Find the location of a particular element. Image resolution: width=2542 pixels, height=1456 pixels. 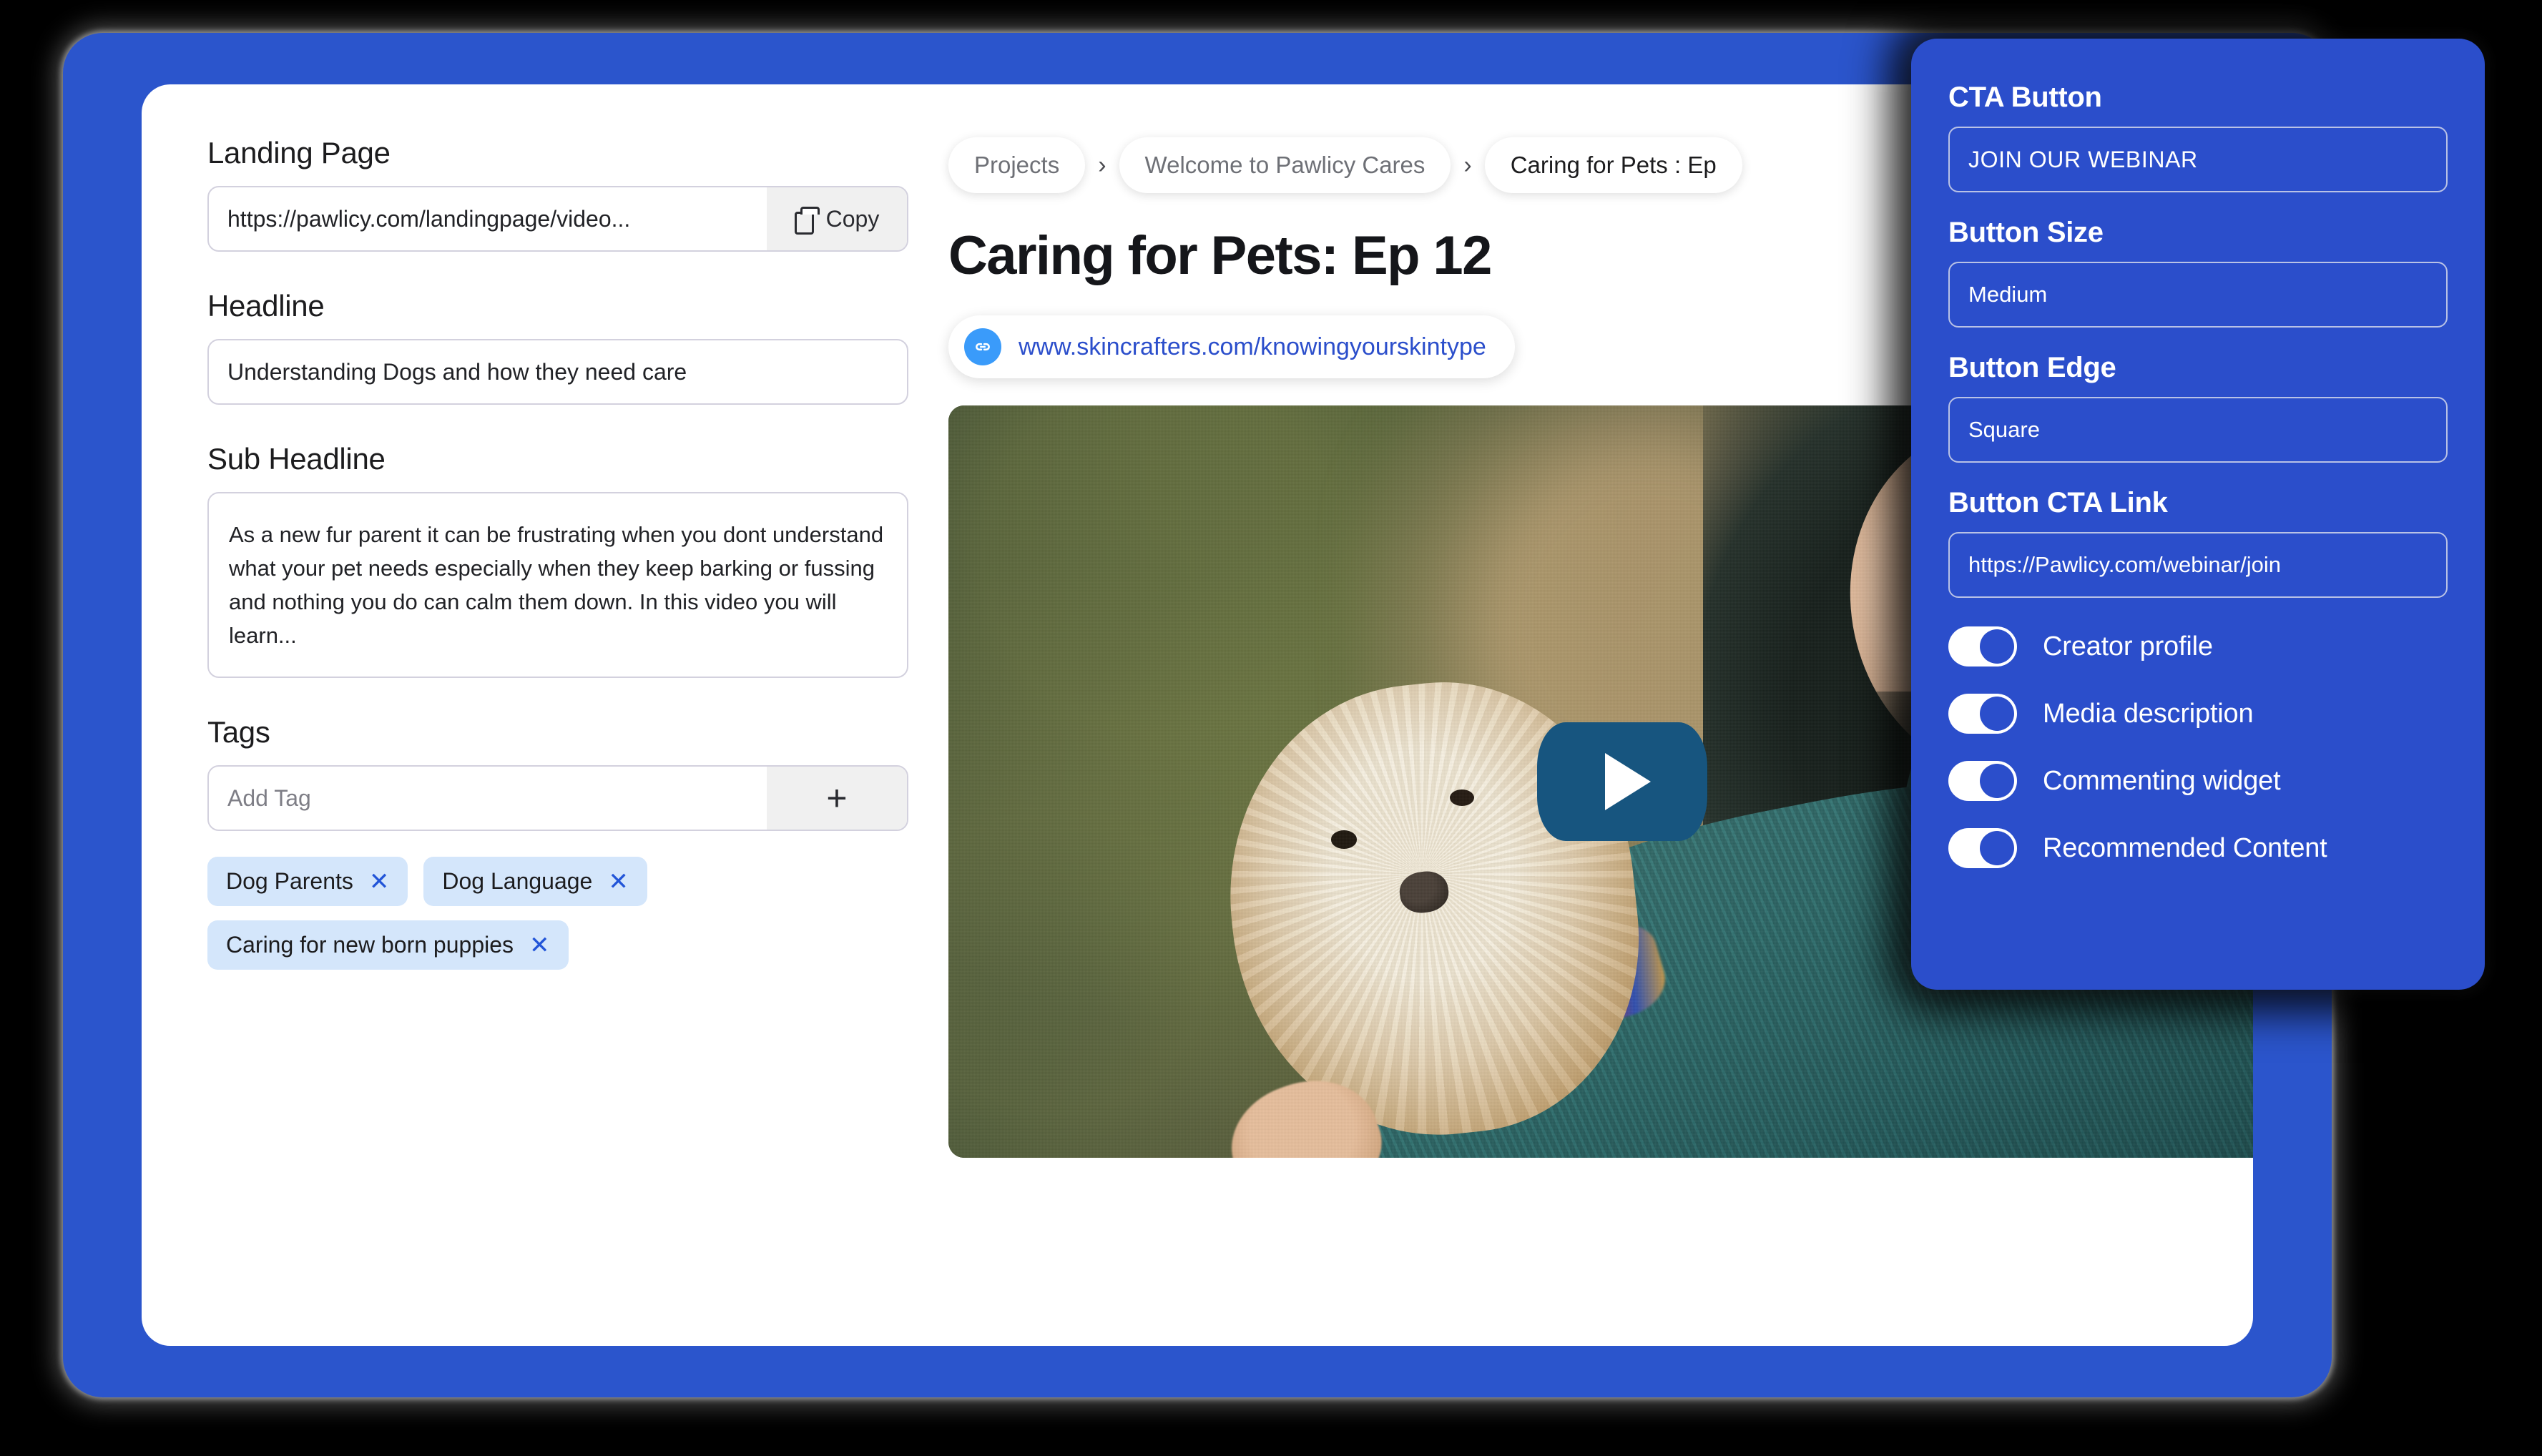

photo-dog-eye-left is located at coordinates (1344, 839).